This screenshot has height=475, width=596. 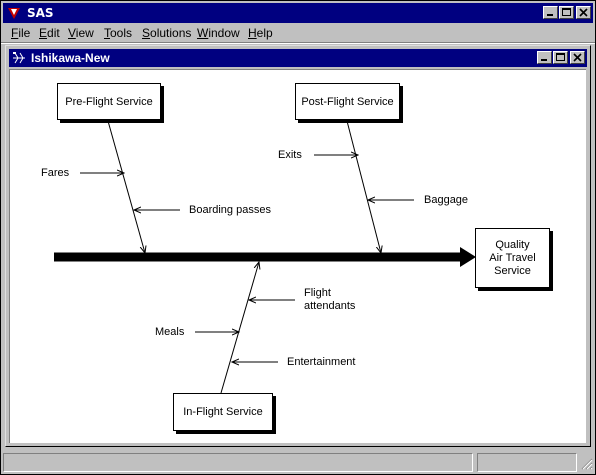 I want to click on doc-maximize-button, so click(x=560, y=57).